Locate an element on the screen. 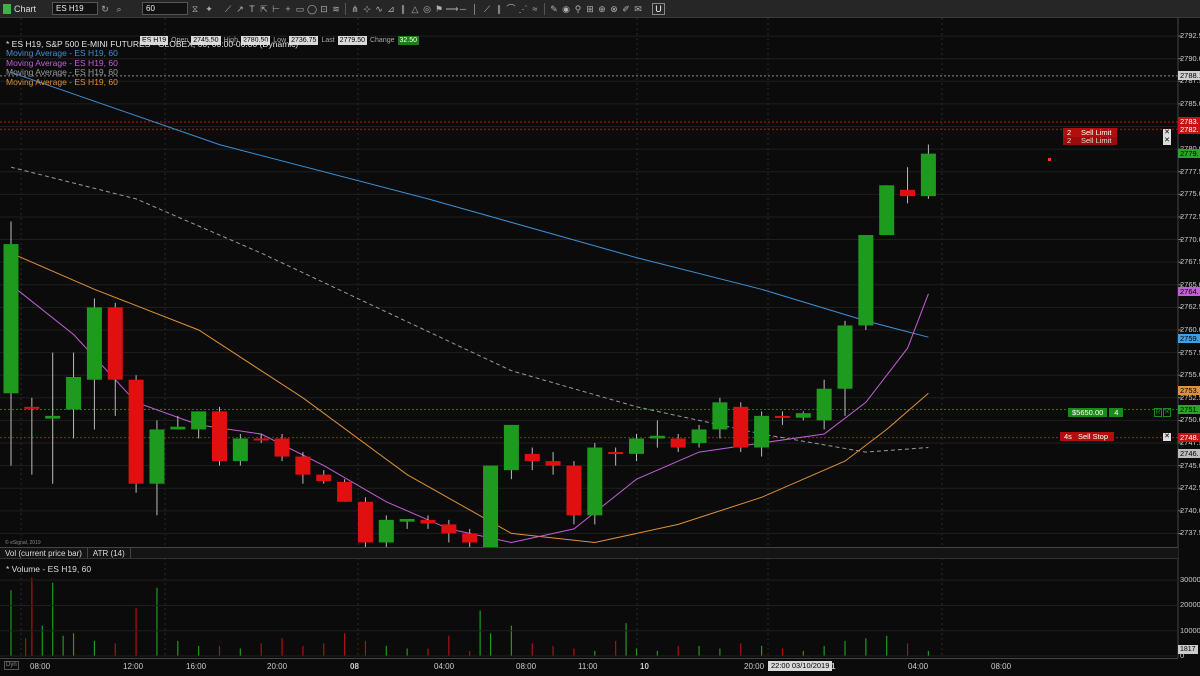 This screenshot has height=676, width=1200. position-qty: 4 is located at coordinates (1116, 412).